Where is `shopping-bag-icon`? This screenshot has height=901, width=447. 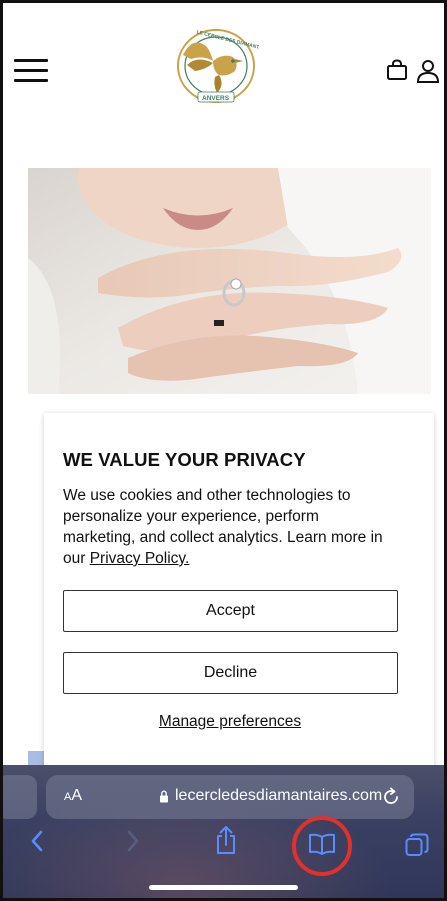 shopping-bag-icon is located at coordinates (397, 70).